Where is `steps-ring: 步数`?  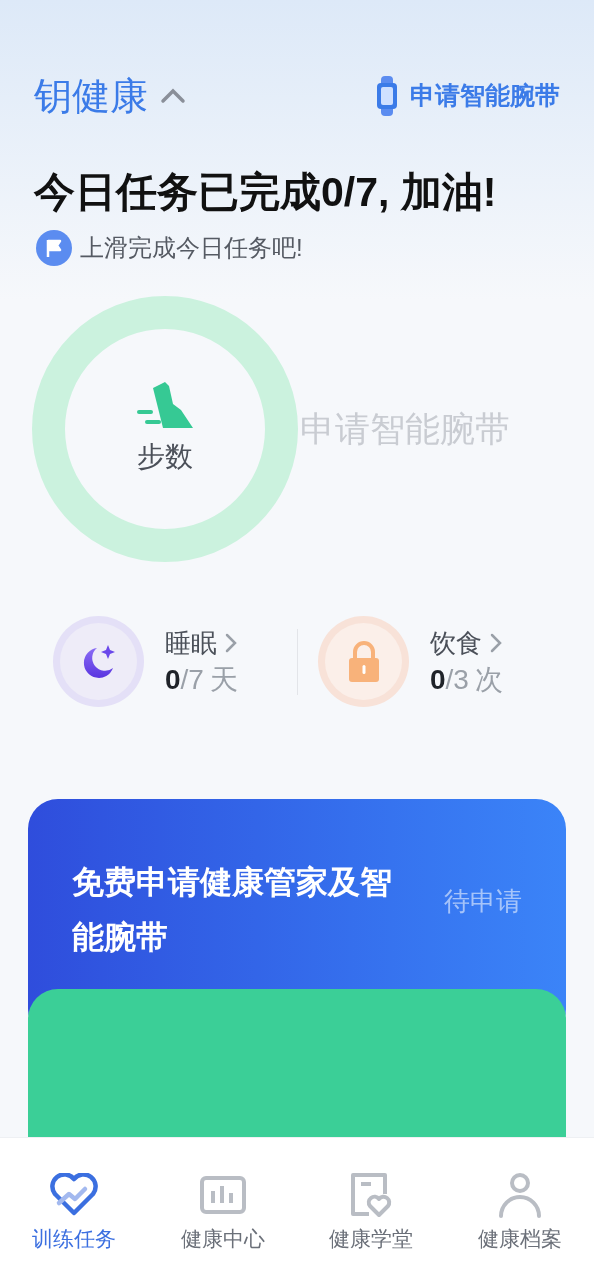 steps-ring: 步数 is located at coordinates (165, 429).